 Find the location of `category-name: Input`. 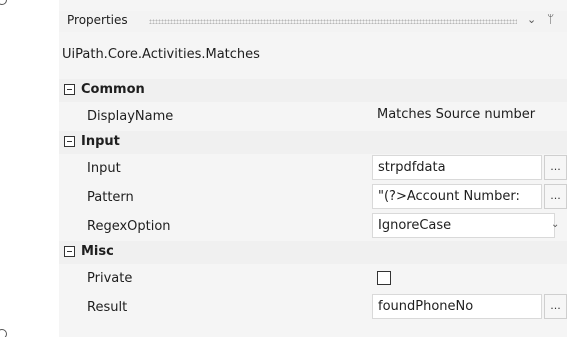

category-name: Input is located at coordinates (100, 141).